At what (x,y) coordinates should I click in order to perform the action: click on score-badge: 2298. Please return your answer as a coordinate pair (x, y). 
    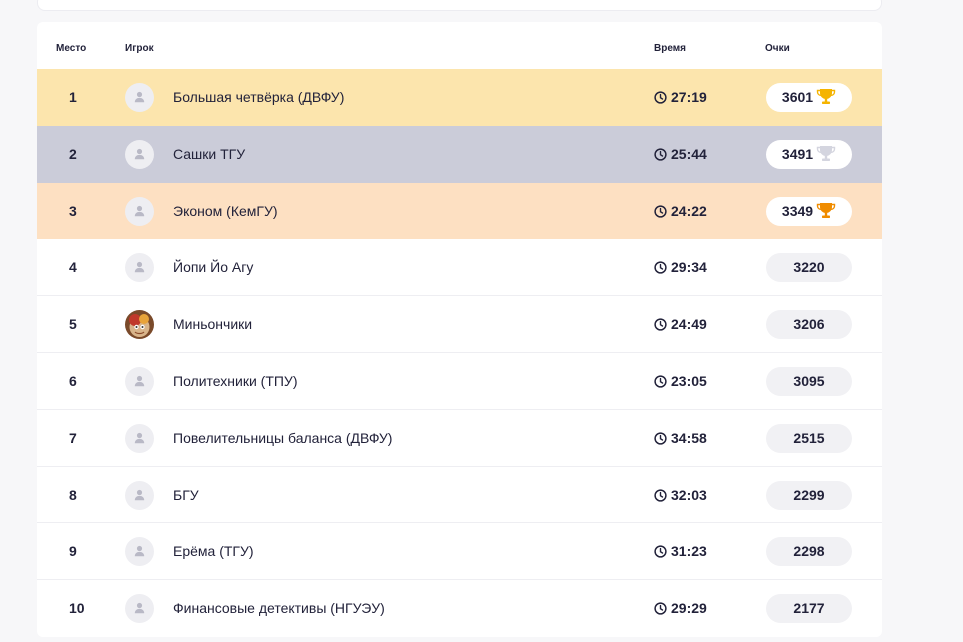
    Looking at the image, I should click on (809, 552).